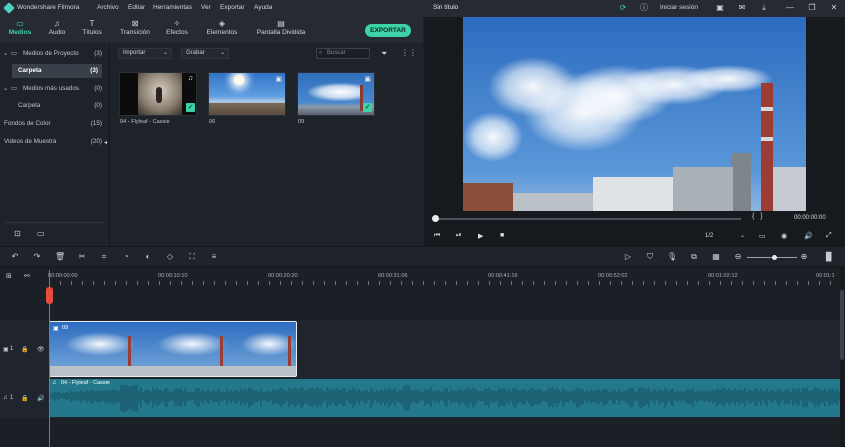  Describe the element at coordinates (435, 218) in the screenshot. I see `scrubber-handle` at that location.